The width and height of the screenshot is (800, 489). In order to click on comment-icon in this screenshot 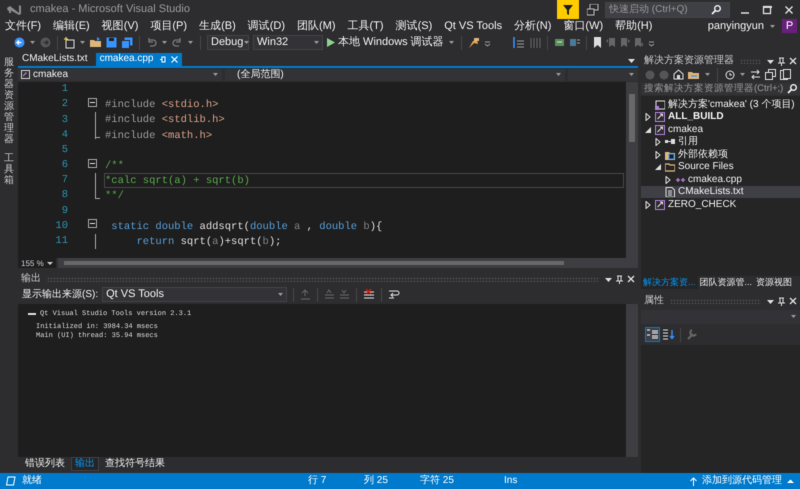, I will do `click(559, 42)`.